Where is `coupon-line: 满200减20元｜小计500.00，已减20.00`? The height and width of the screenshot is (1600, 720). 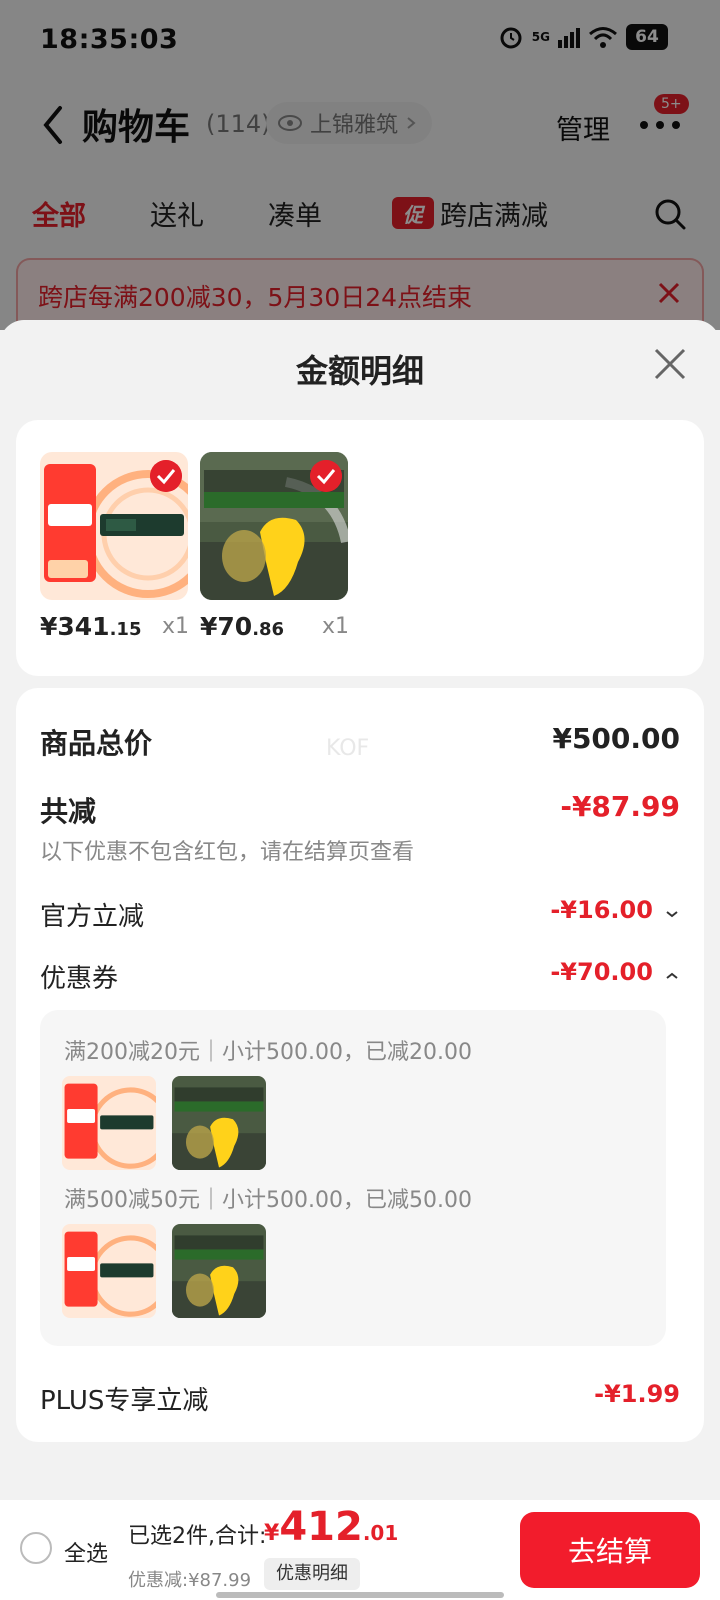
coupon-line: 满200减20元｜小计500.00，已减20.00 is located at coordinates (268, 1052).